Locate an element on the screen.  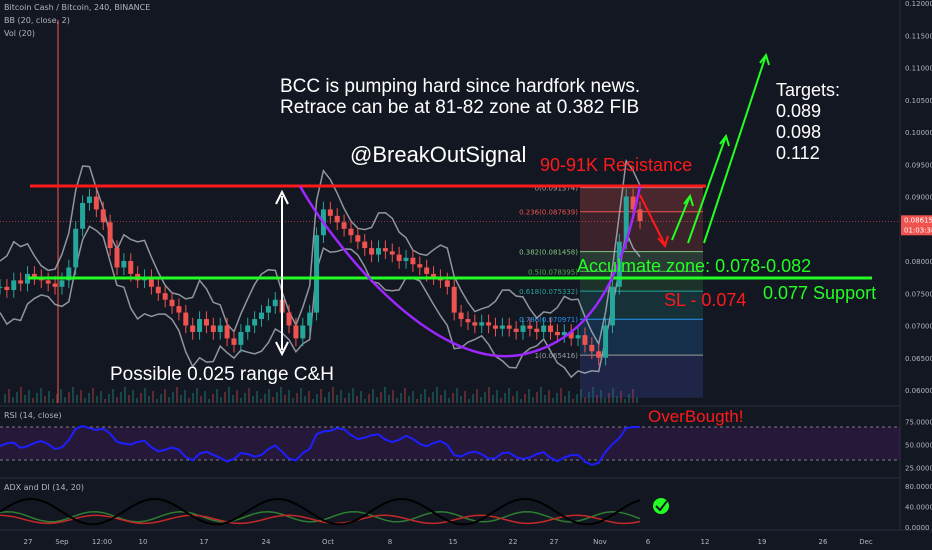
time-tick-label: 22 is located at coordinates (513, 542).